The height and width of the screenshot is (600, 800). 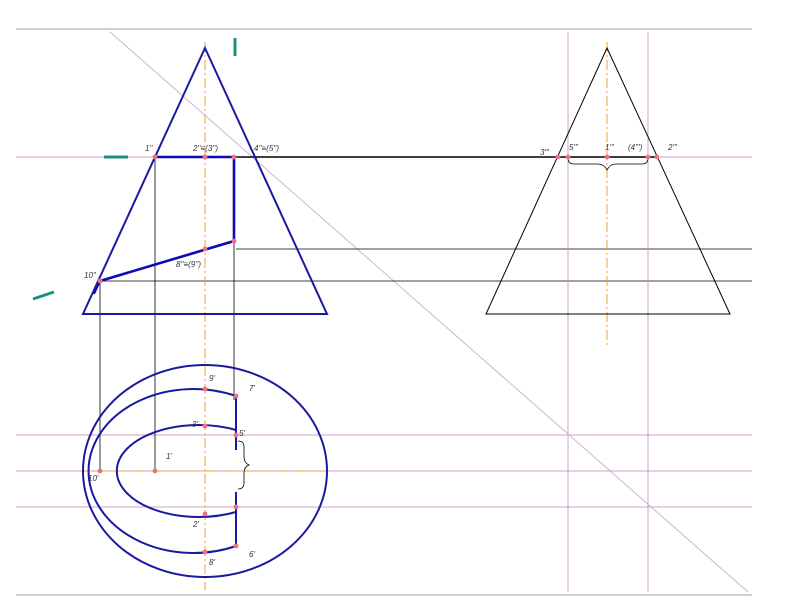 What do you see at coordinates (169, 456) in the screenshot?
I see `label-top-1: 1'` at bounding box center [169, 456].